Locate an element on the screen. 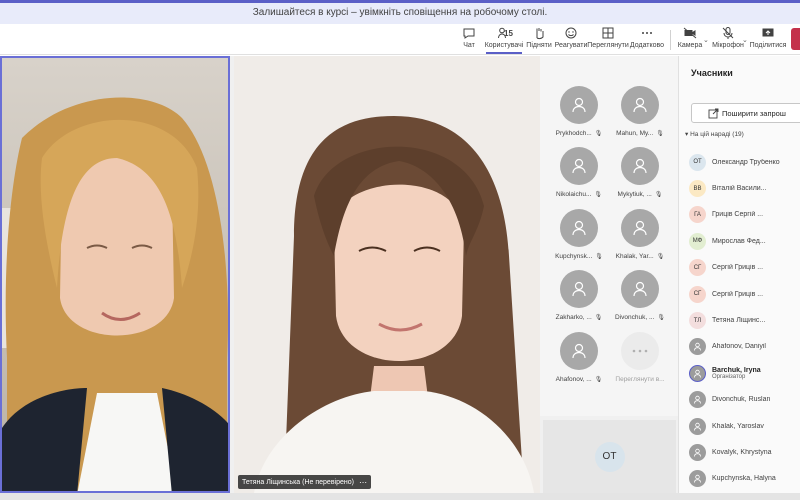  organizer-role: Організатор is located at coordinates (729, 376).